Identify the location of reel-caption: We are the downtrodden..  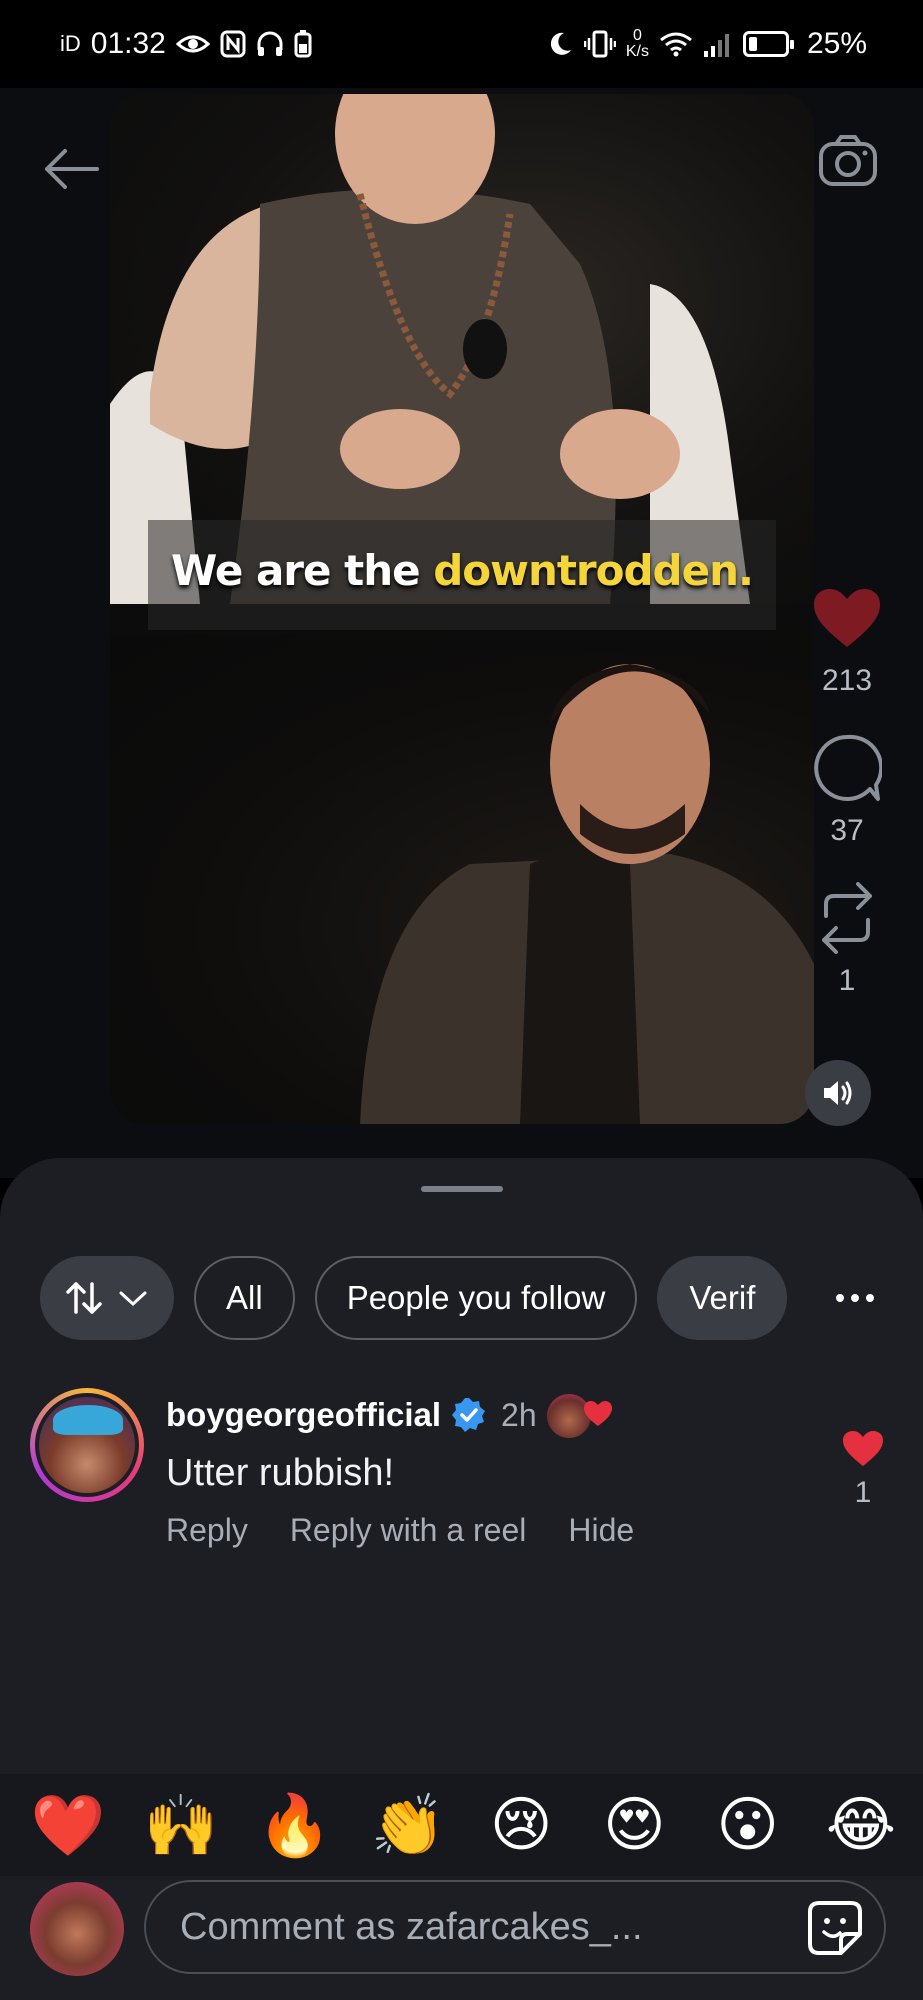
(462, 570).